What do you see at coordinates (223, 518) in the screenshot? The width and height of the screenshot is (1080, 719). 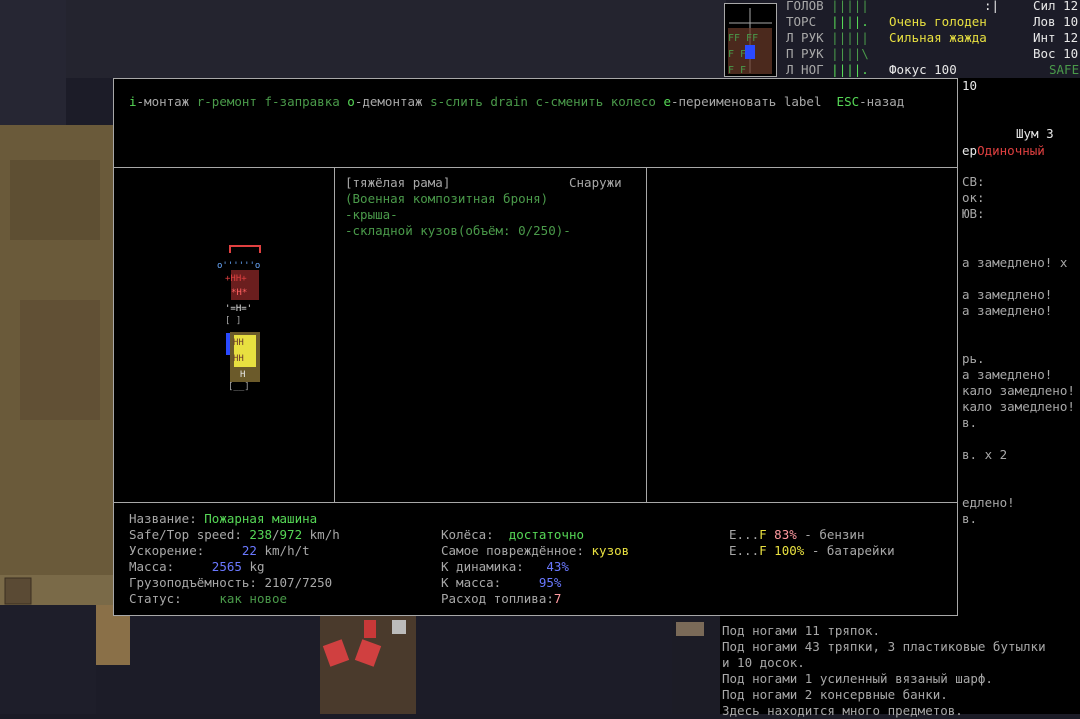 I see `stat-name: Название: Пожарная машина` at bounding box center [223, 518].